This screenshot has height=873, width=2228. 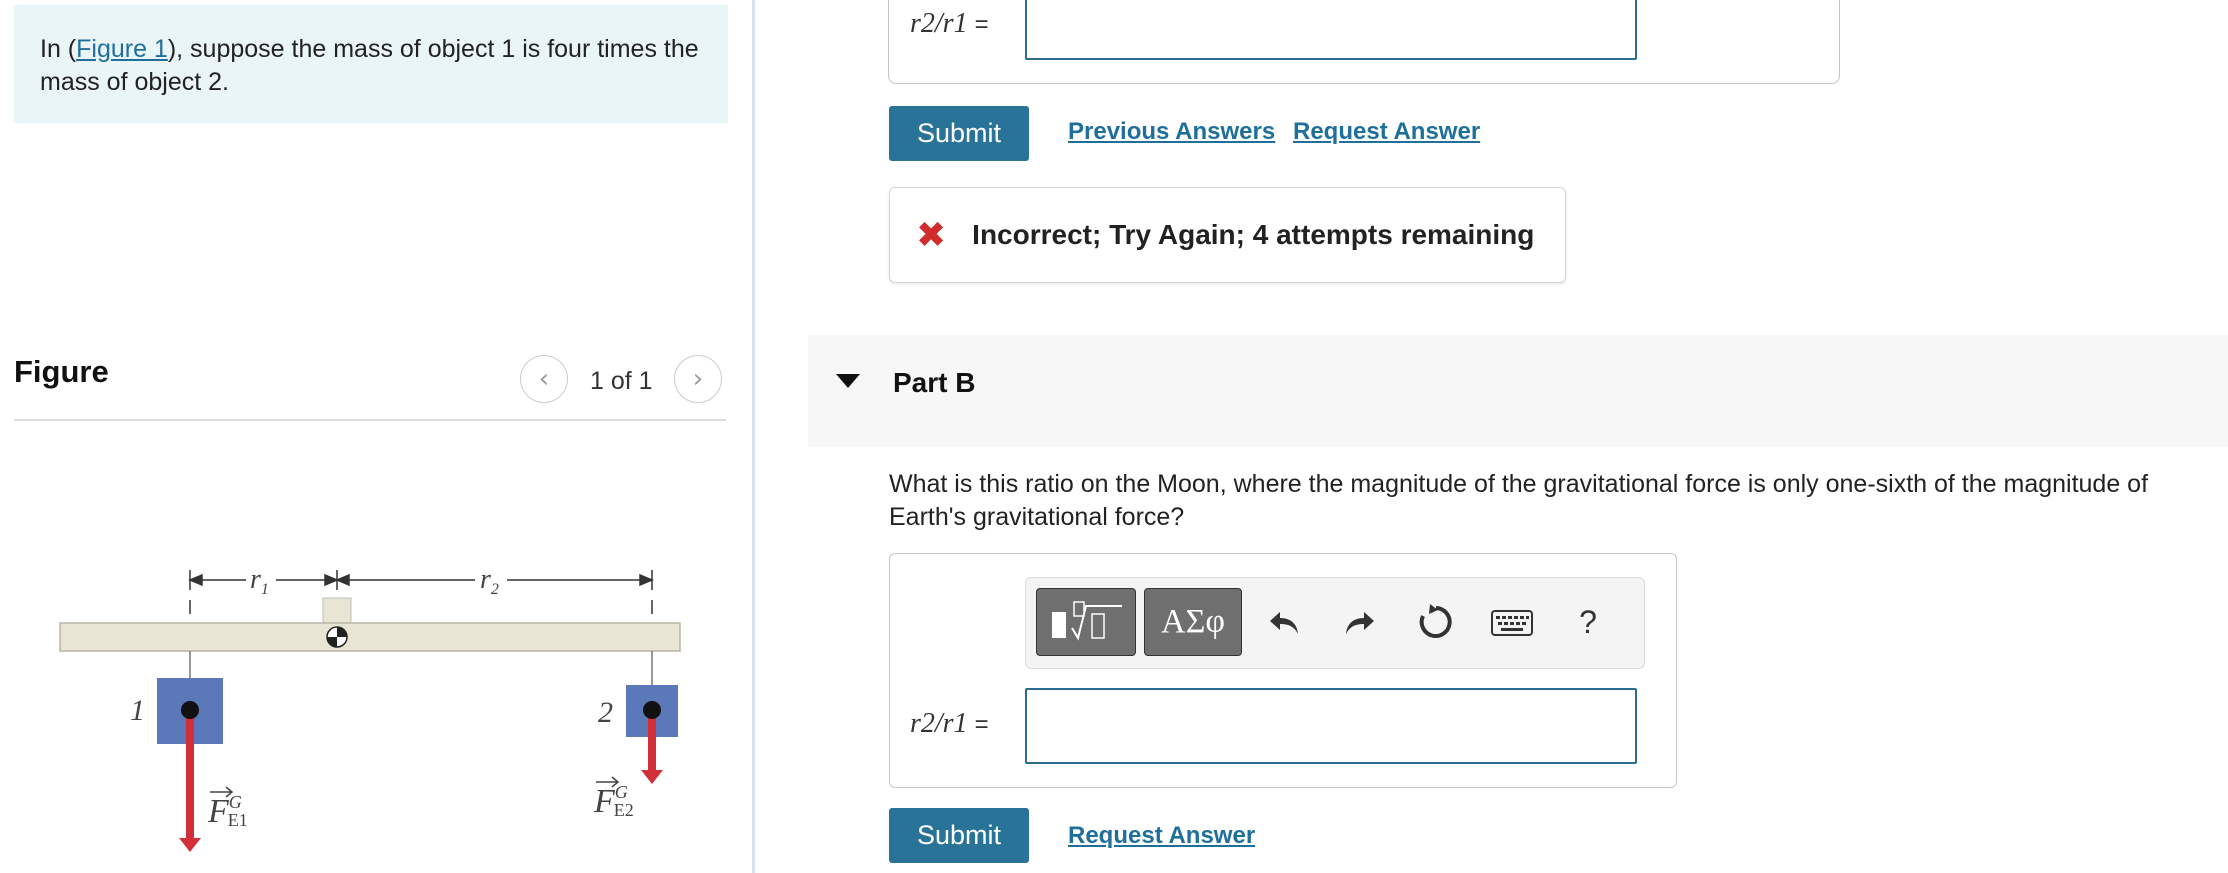 What do you see at coordinates (370, 420) in the screenshot?
I see `figure-divider` at bounding box center [370, 420].